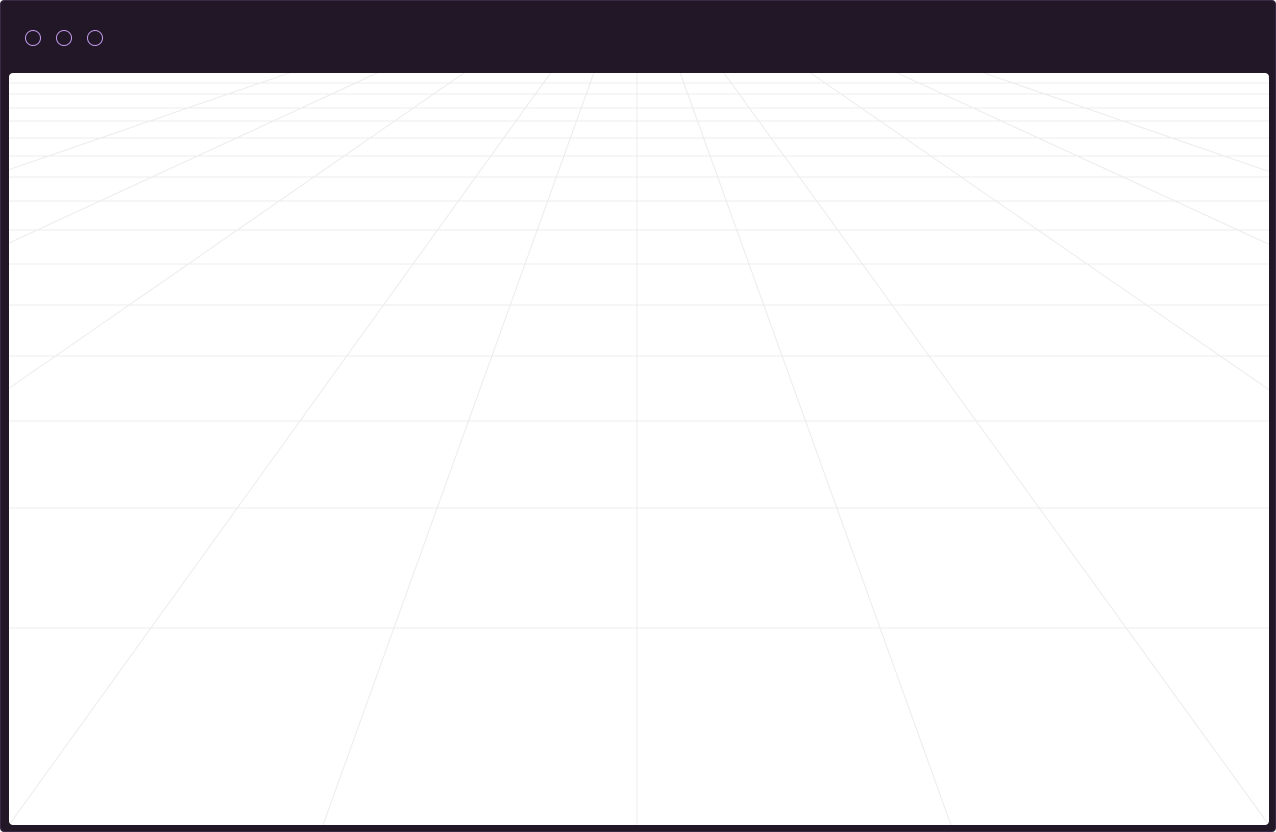  Describe the element at coordinates (638, 37) in the screenshot. I see `title-bar` at that location.